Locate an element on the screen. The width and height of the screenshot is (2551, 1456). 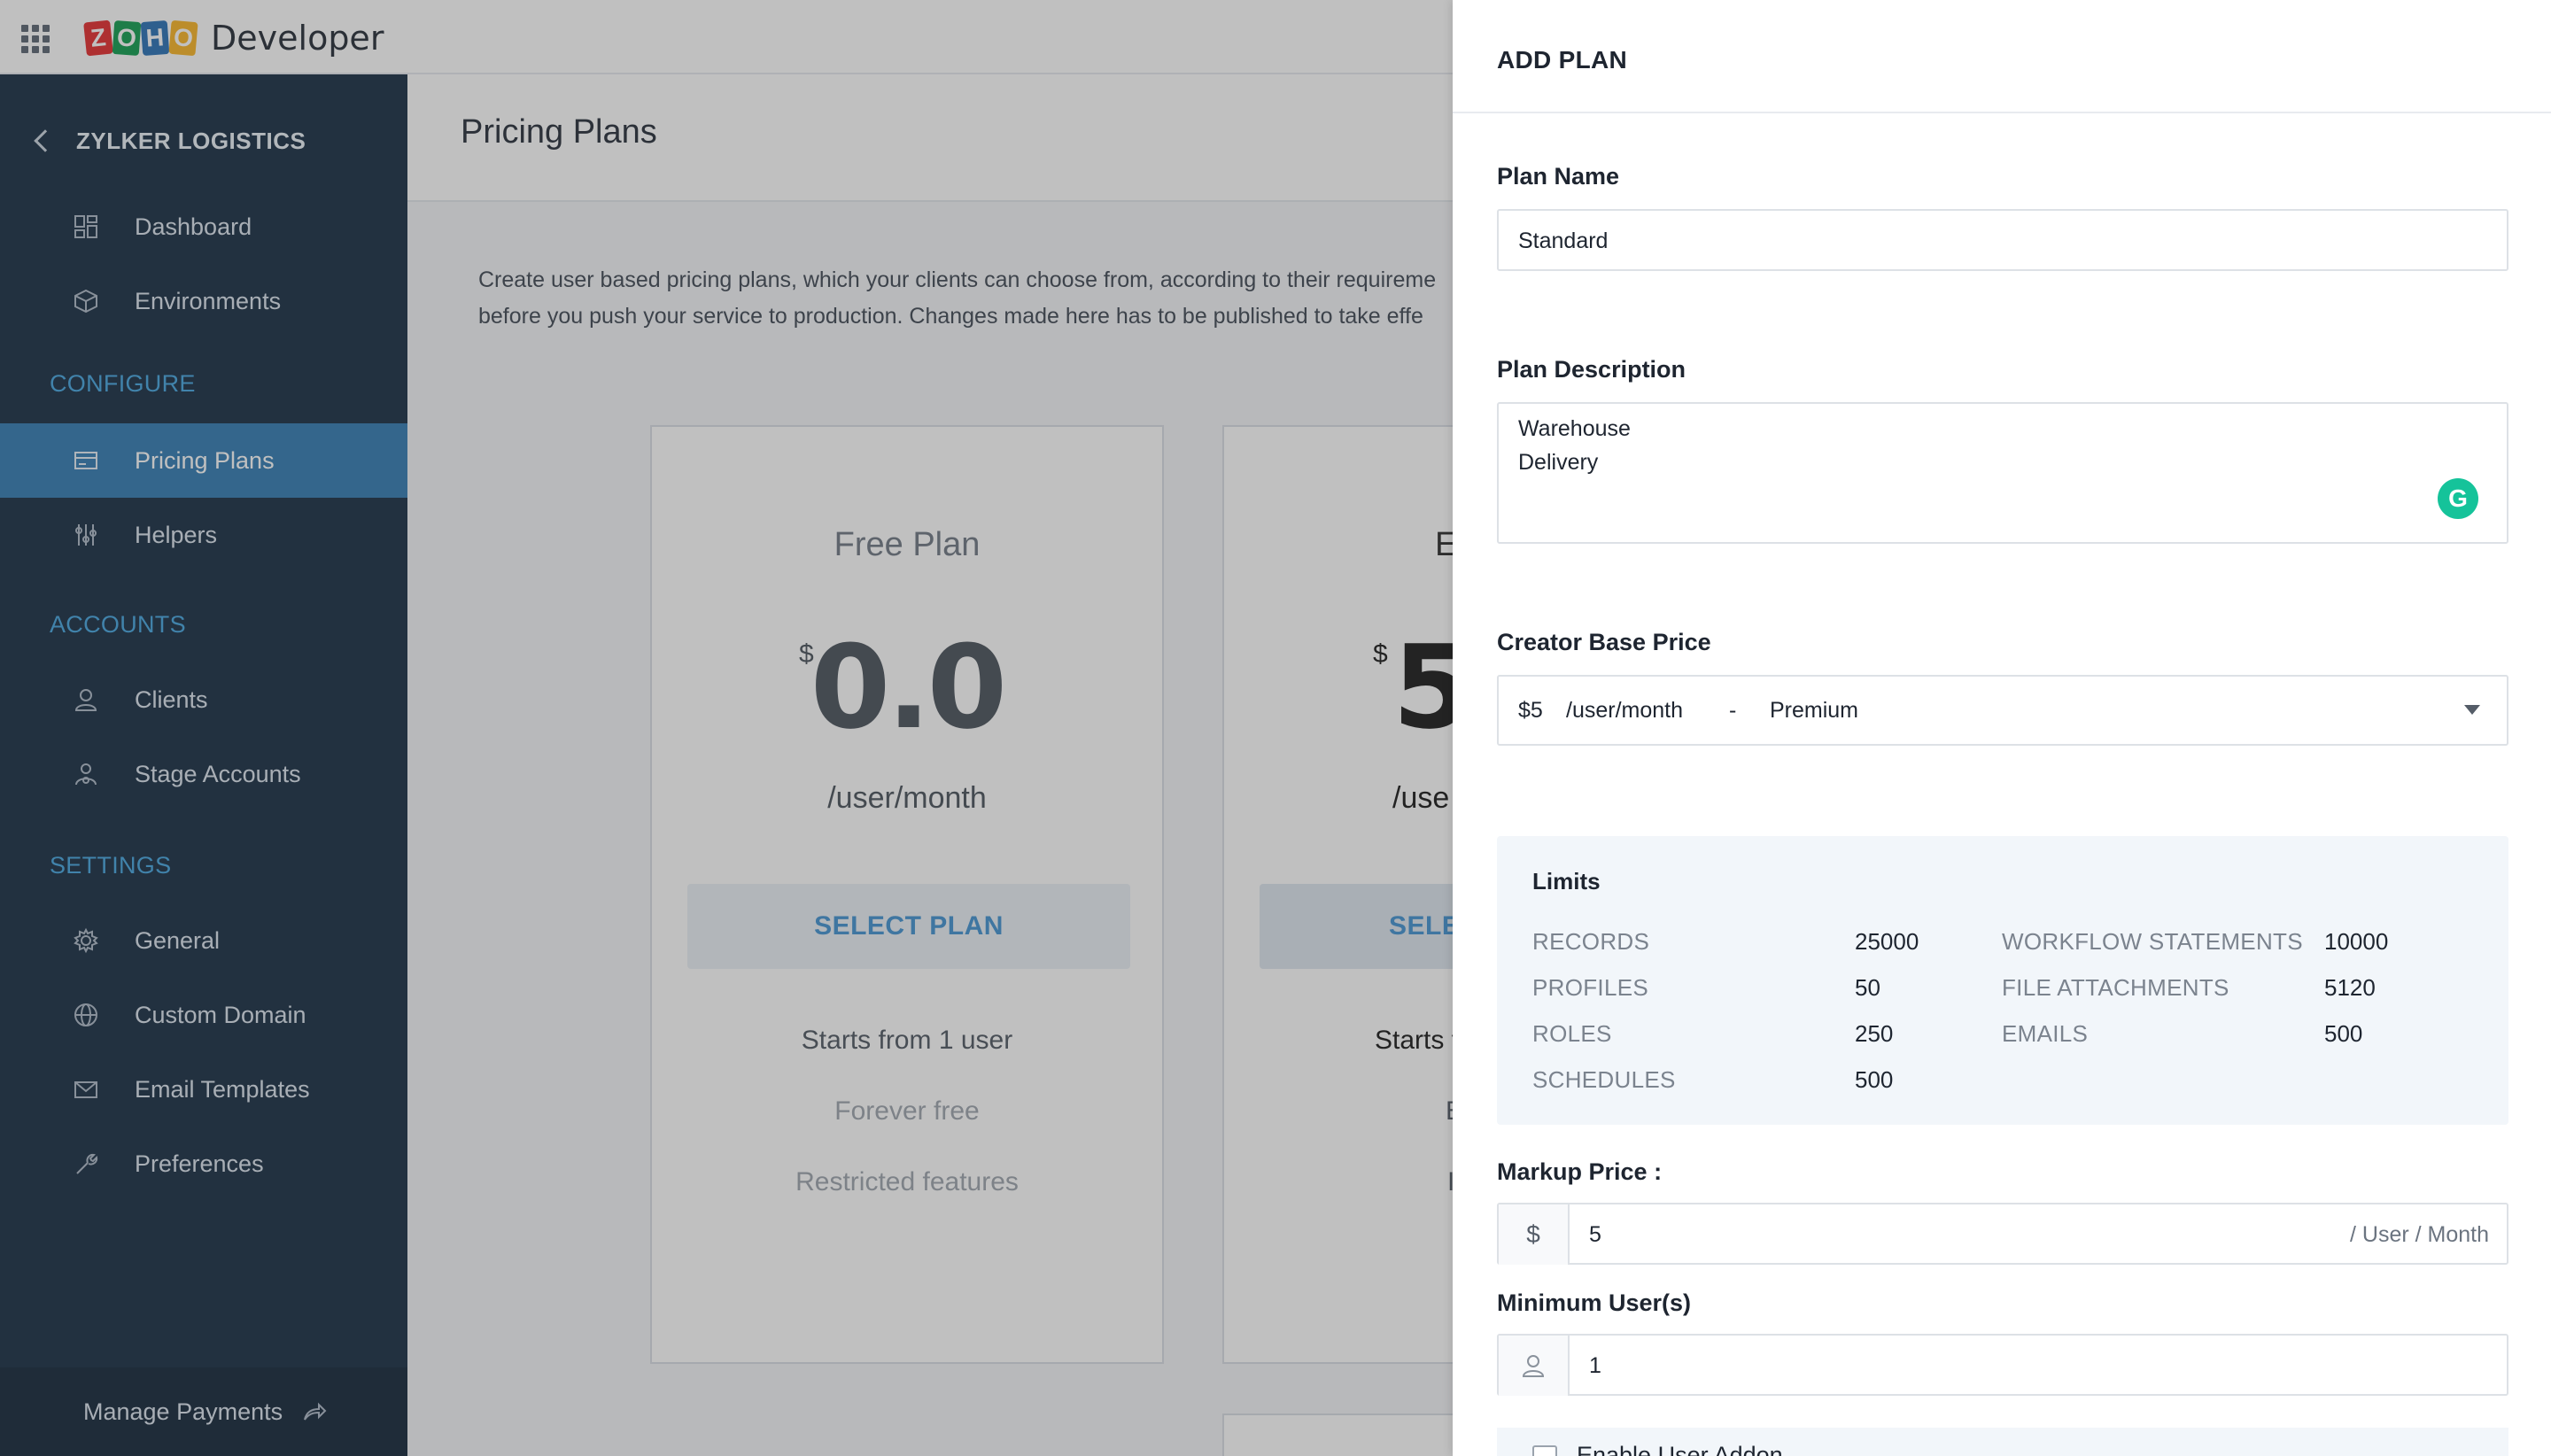
enable-user-addon-row: Enable User Addon is located at coordinates (2002, 1442).